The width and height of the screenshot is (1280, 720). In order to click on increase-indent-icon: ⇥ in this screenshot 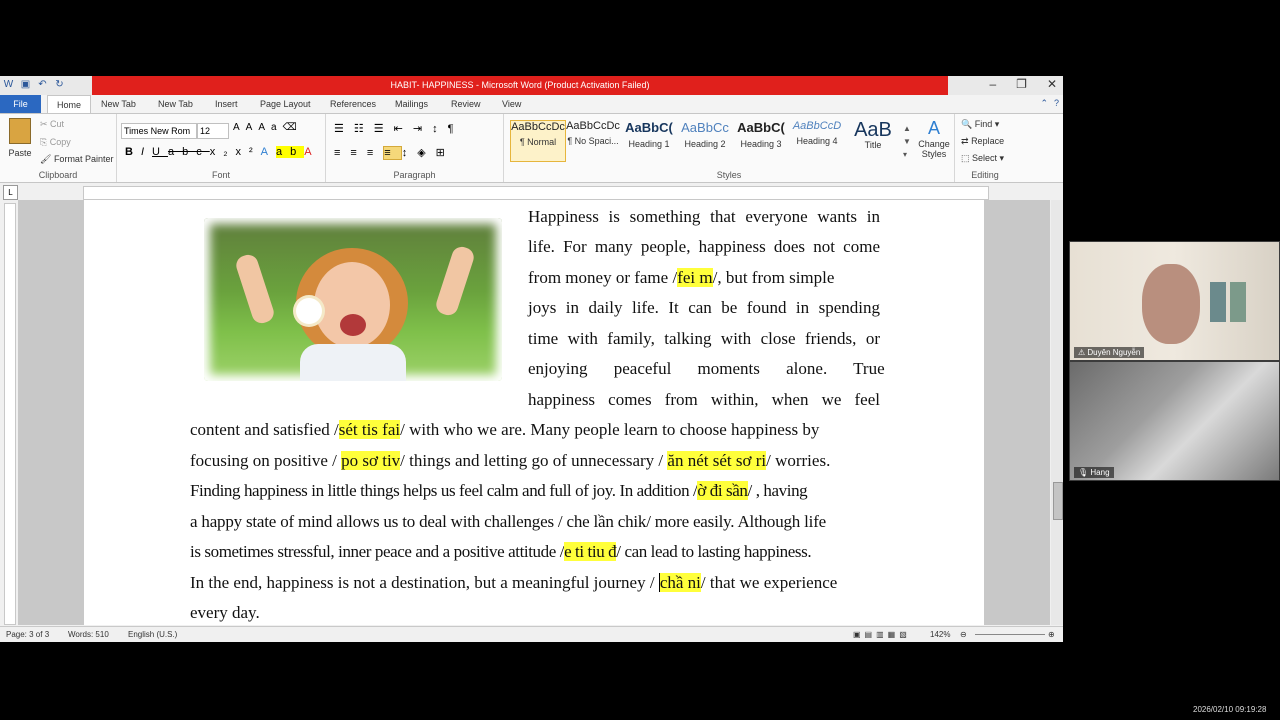, I will do `click(422, 129)`.